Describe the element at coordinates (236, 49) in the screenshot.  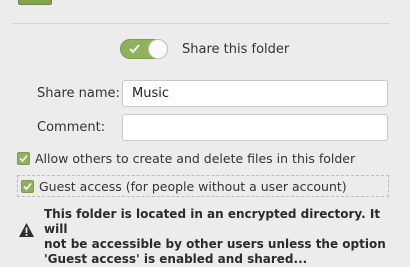
I see `share-toggle-label: Share this folder` at that location.